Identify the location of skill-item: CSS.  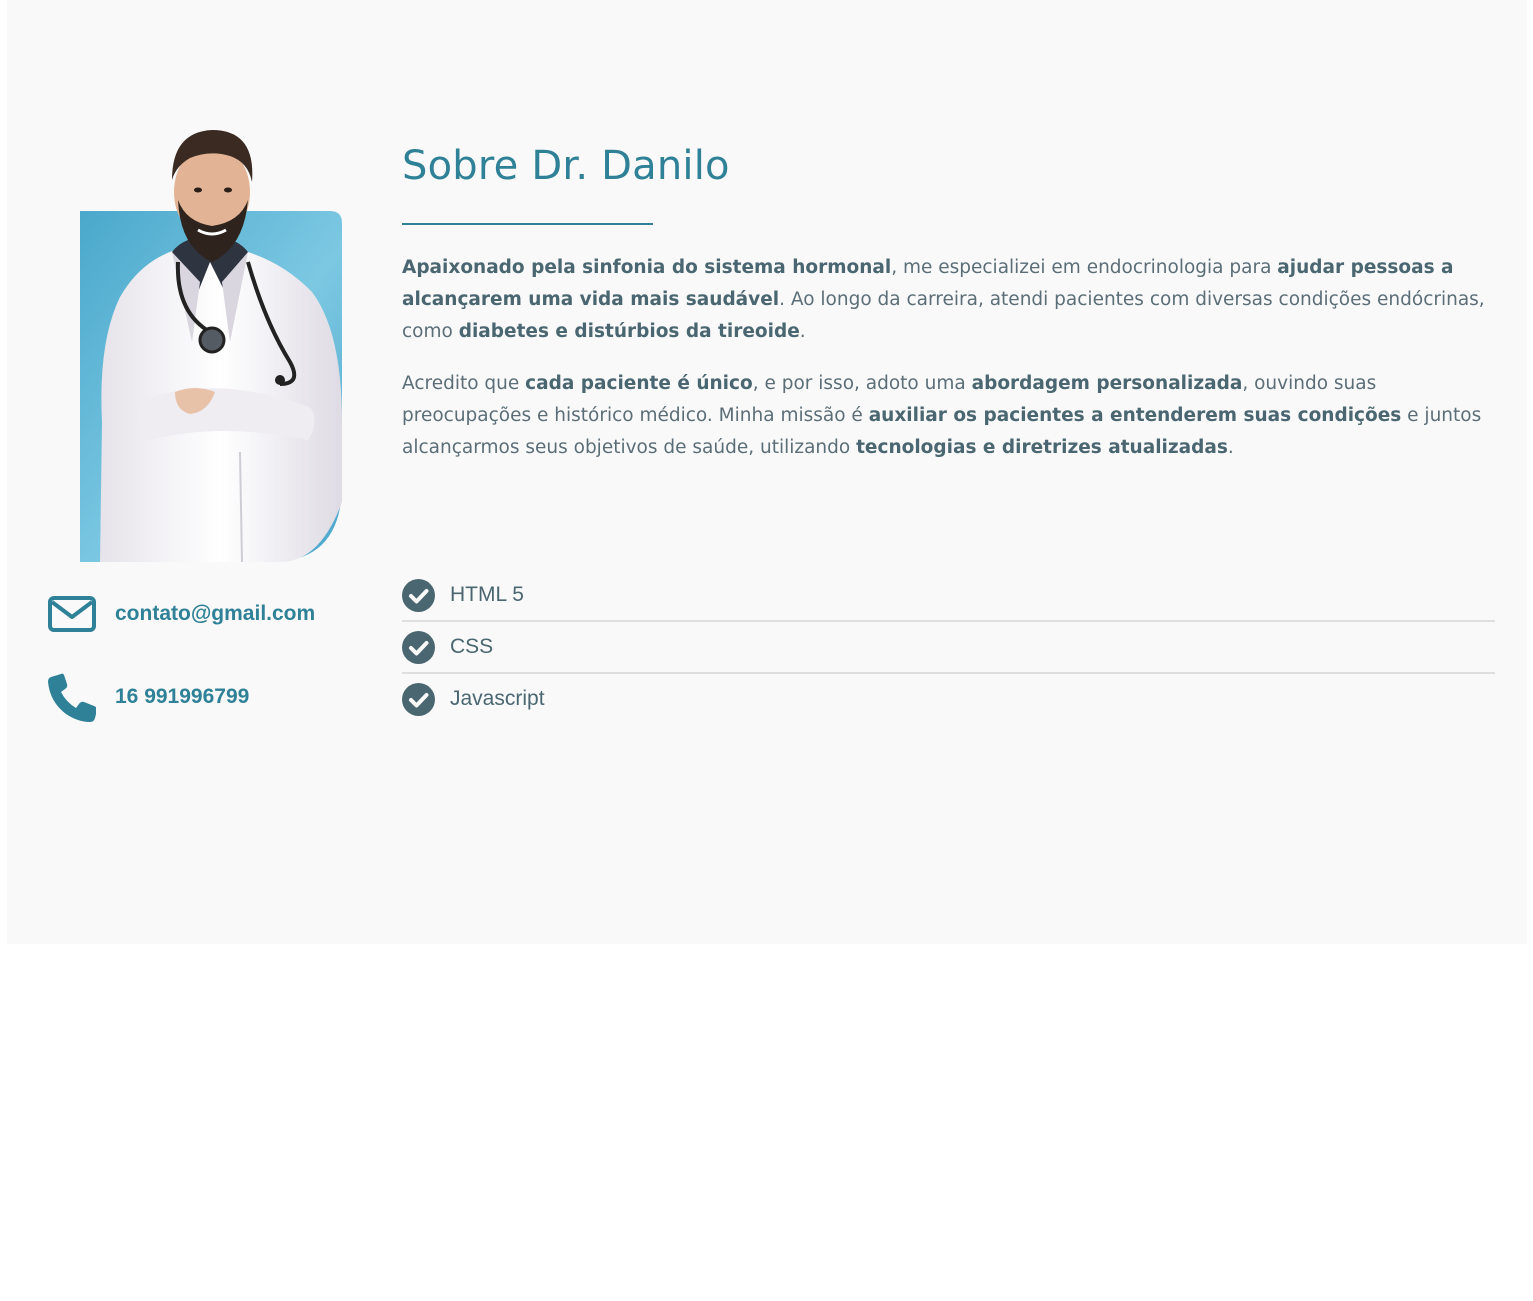
(948, 648).